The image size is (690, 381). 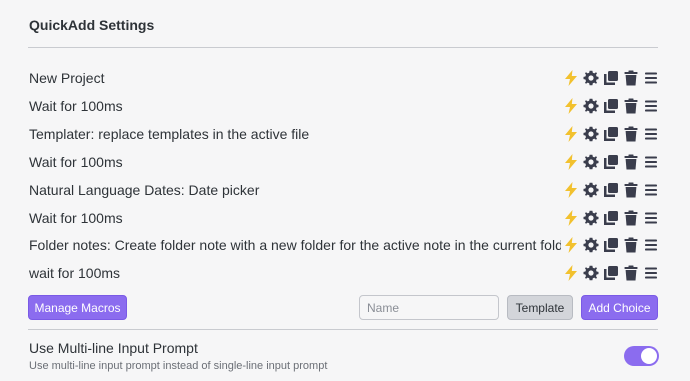 What do you see at coordinates (113, 348) in the screenshot?
I see `setting-multiline-name: Use Multi-line Input Prompt` at bounding box center [113, 348].